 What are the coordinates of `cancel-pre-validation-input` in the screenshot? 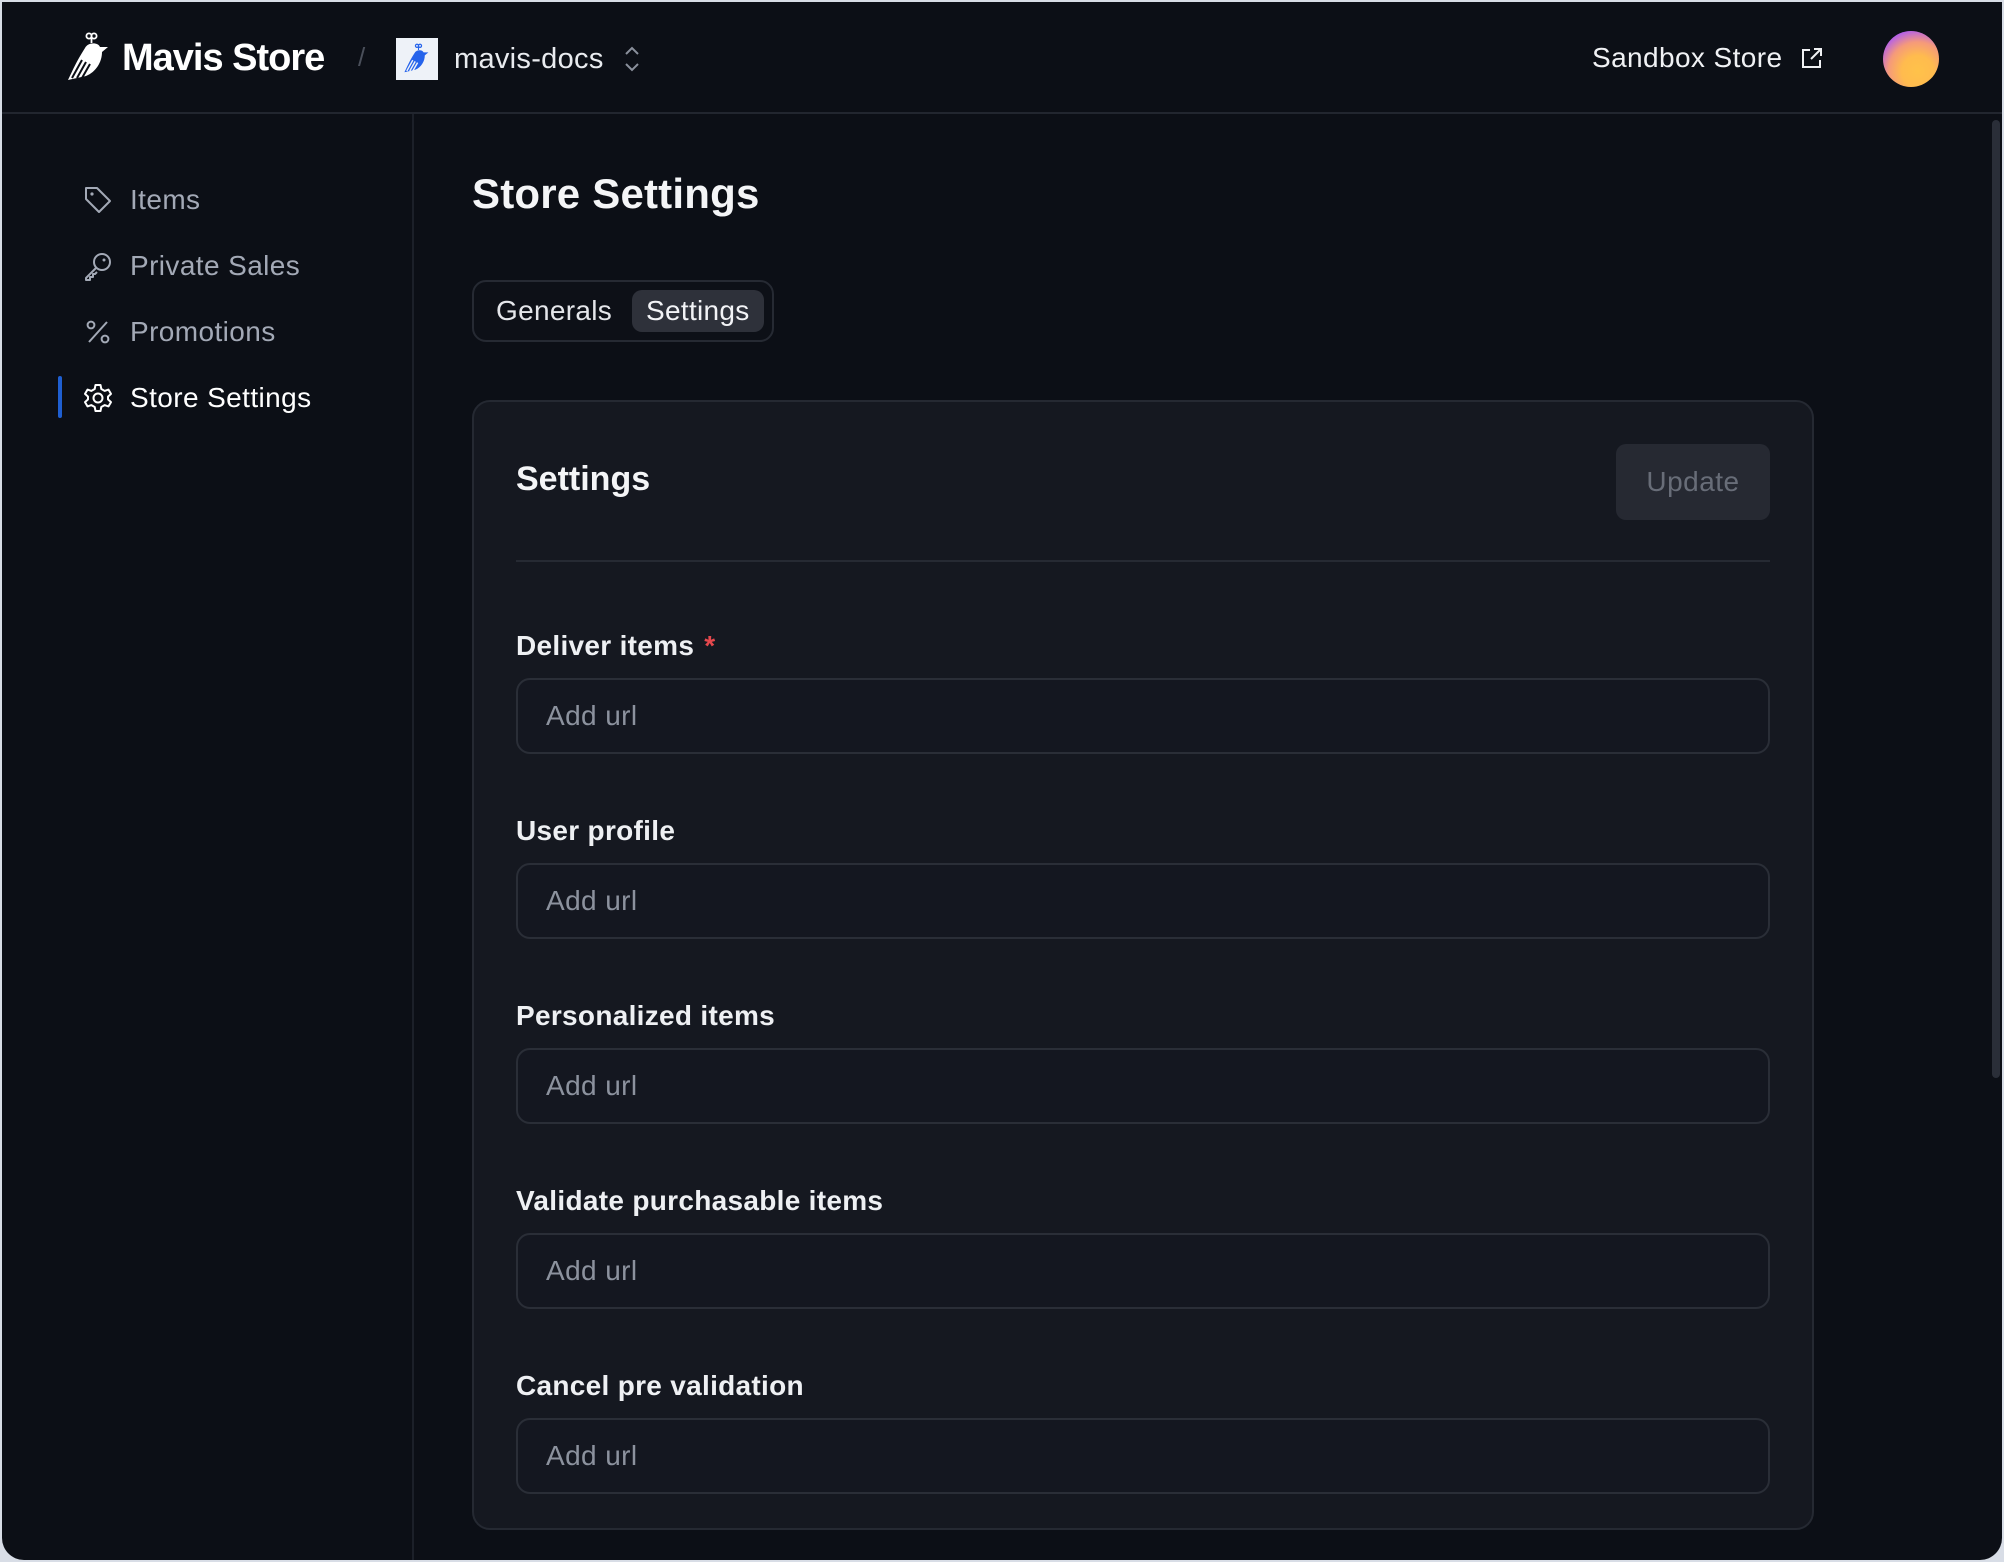 It's located at (1143, 1456).